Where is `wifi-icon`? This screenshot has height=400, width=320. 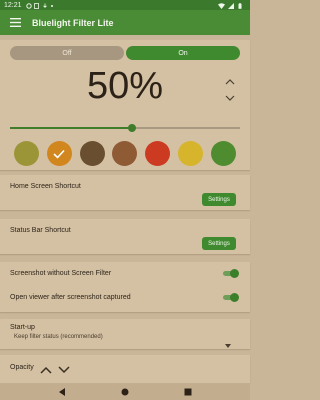
wifi-icon is located at coordinates (221, 5).